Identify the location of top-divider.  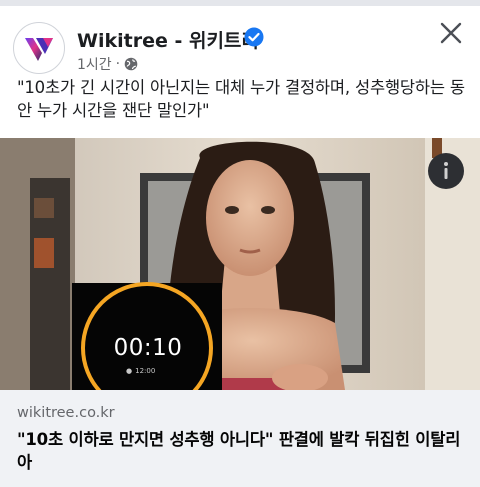
(240, 3).